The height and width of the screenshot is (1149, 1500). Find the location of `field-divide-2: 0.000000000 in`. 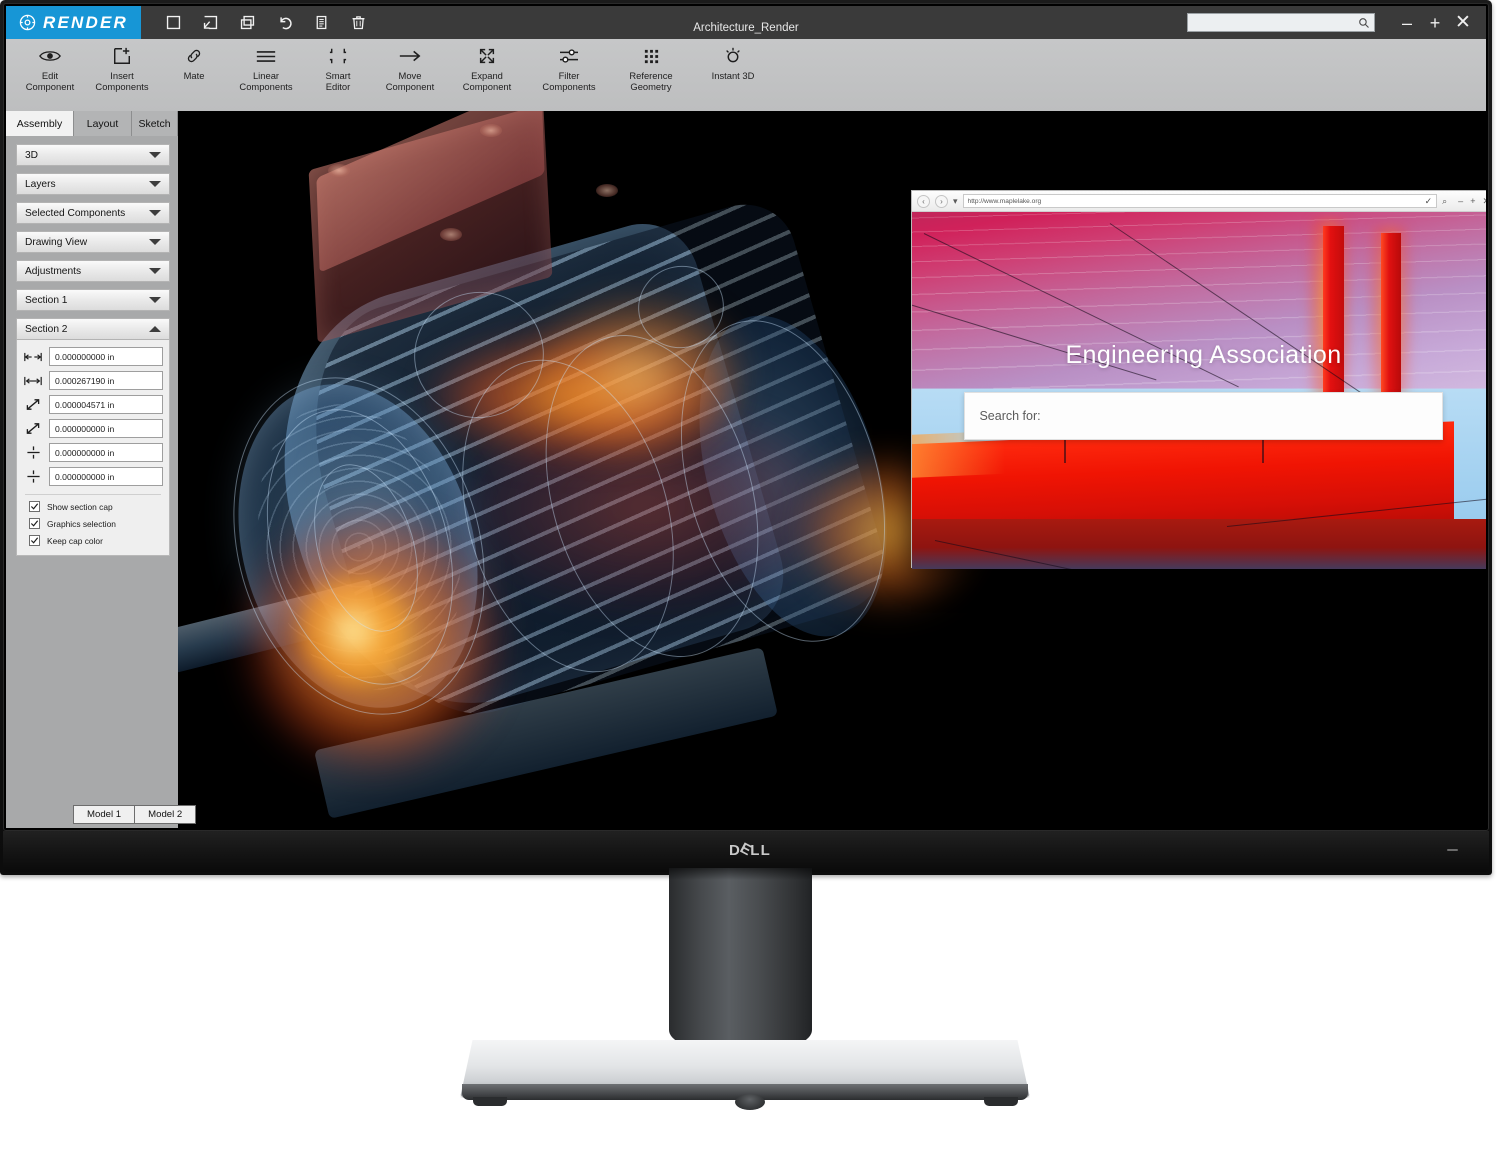

field-divide-2: 0.000000000 in is located at coordinates (93, 476).